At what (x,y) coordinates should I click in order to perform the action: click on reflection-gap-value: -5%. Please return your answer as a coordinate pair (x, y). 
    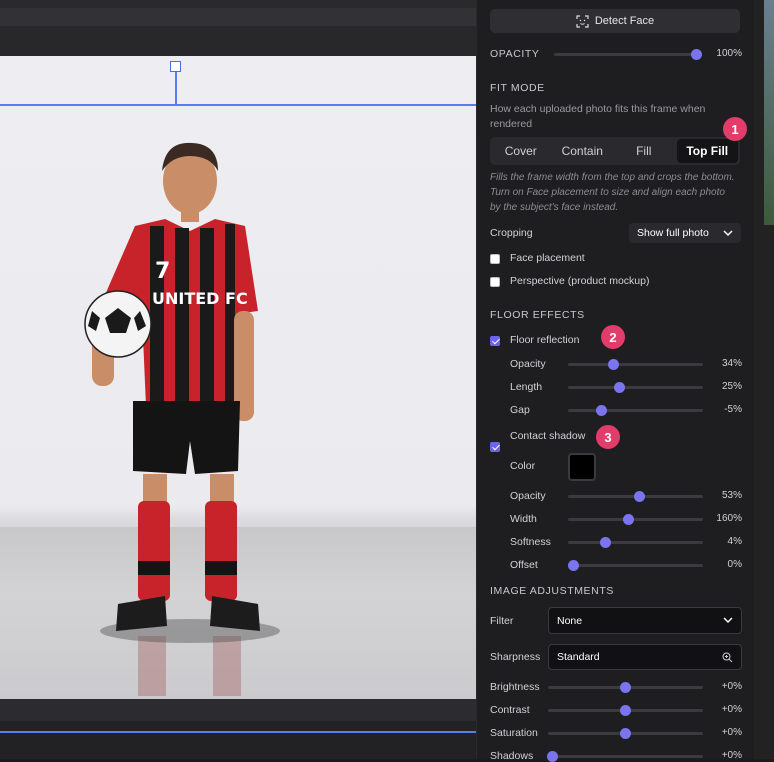
    Looking at the image, I should click on (733, 409).